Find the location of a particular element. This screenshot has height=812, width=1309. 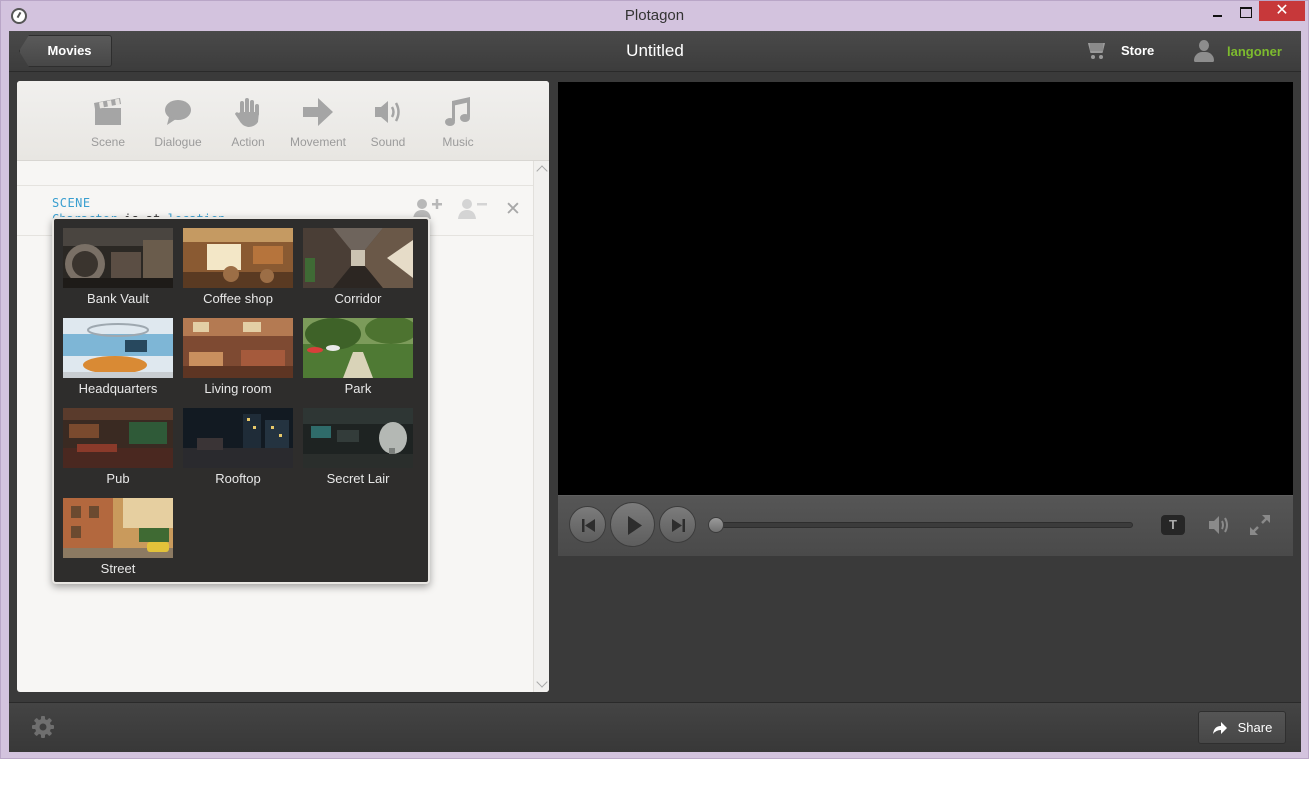

gear-icon is located at coordinates (43, 727).